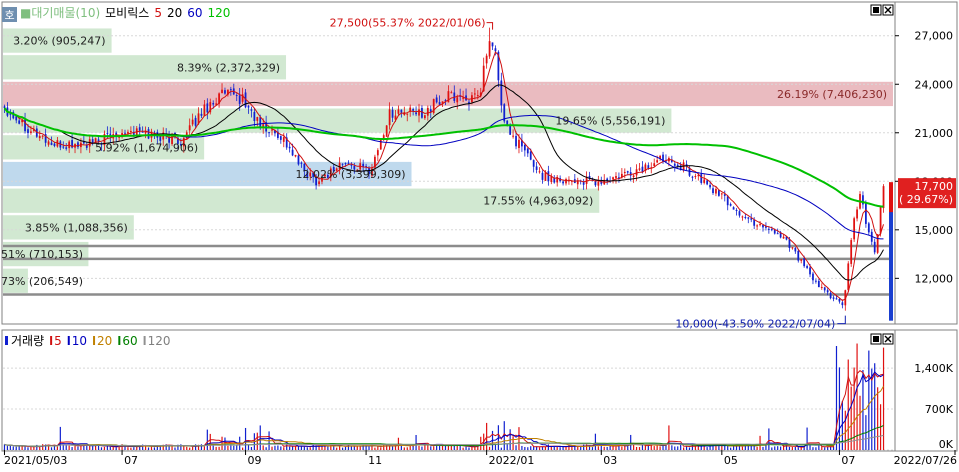 The height and width of the screenshot is (472, 959). What do you see at coordinates (538, 201) in the screenshot?
I see `volume-profile-label: 17.55% (4,963,092)` at bounding box center [538, 201].